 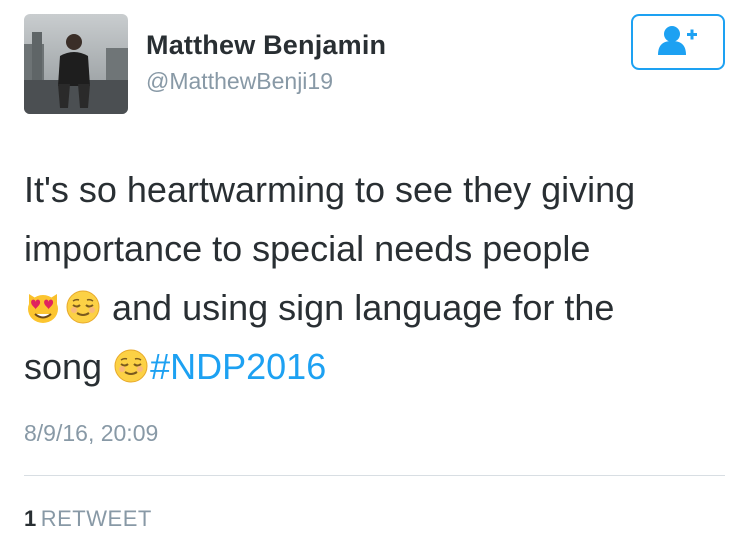 I want to click on tweet-timestamp: 8/9/16, 20:09, so click(x=91, y=433).